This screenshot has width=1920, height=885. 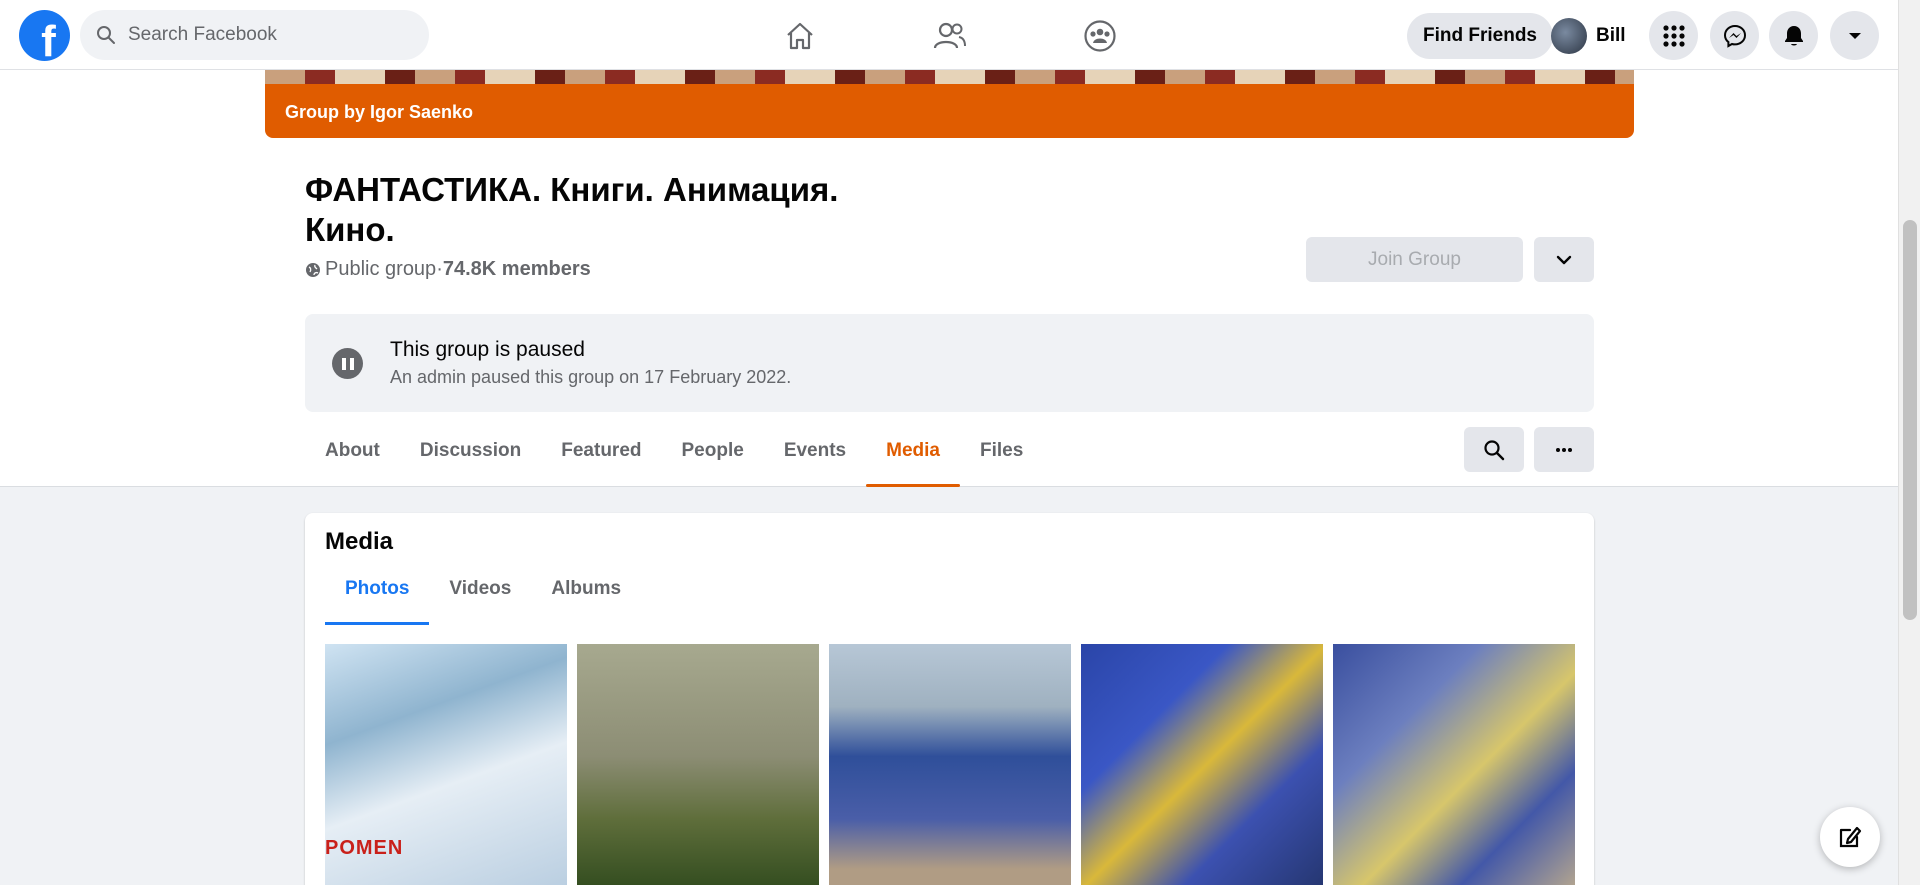 I want to click on media-title: Media, so click(x=359, y=541).